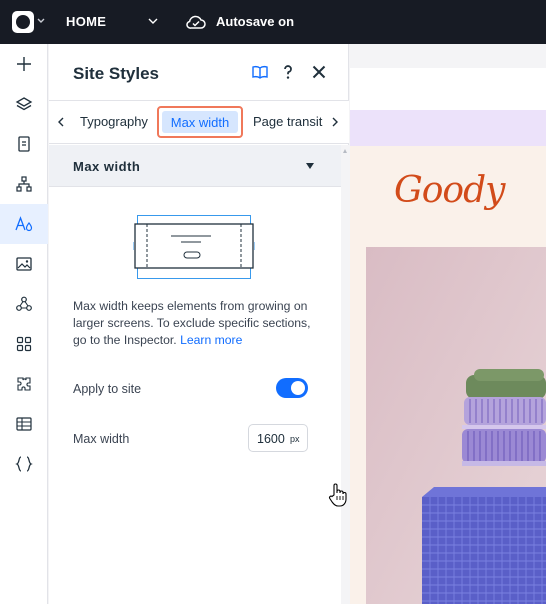 Image resolution: width=546 pixels, height=604 pixels. I want to click on cloud-check-icon, so click(196, 22).